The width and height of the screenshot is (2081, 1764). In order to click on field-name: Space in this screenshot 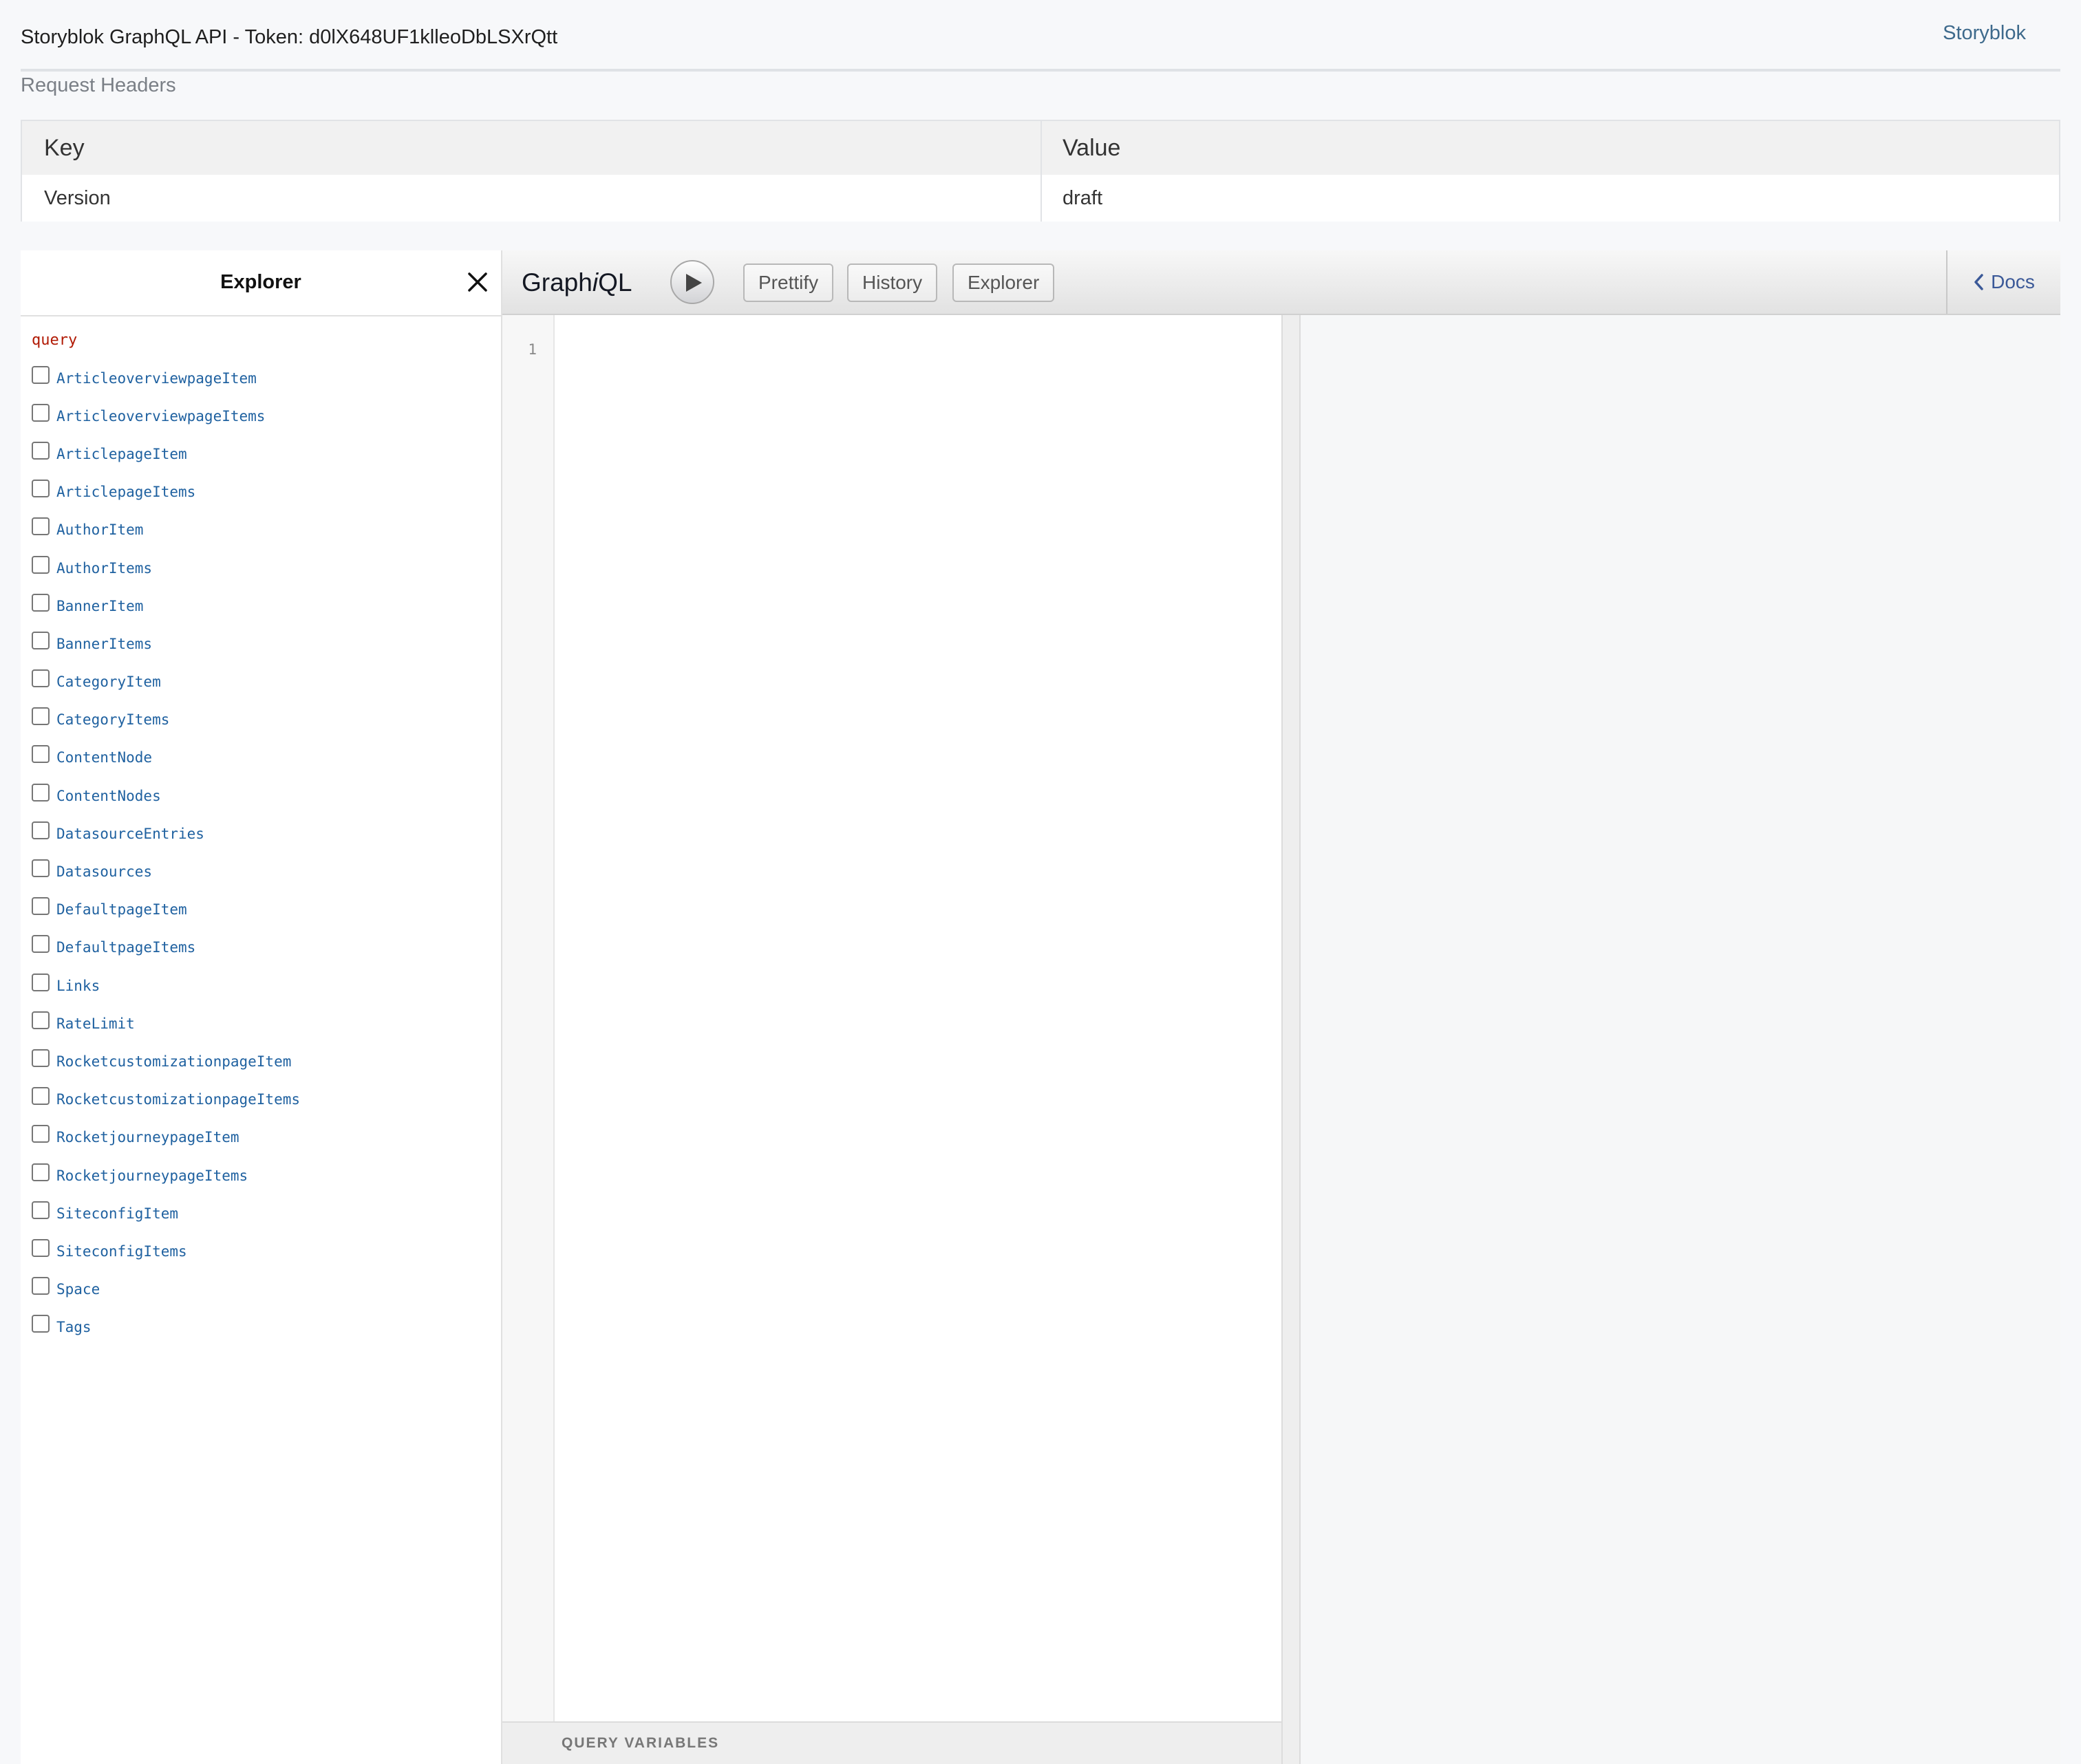, I will do `click(78, 1289)`.